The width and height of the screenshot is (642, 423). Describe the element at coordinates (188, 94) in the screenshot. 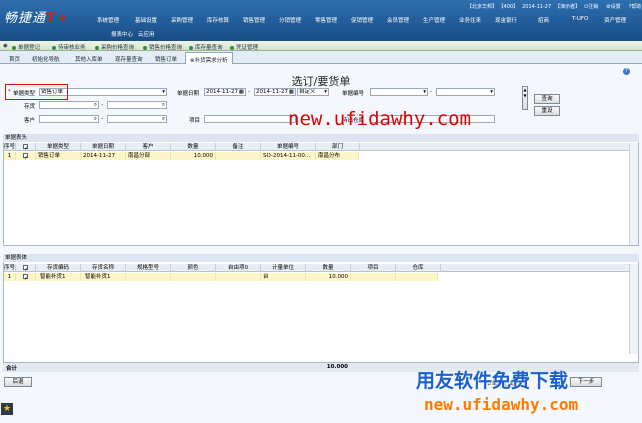

I see `doc-date-label: 单据日期` at that location.